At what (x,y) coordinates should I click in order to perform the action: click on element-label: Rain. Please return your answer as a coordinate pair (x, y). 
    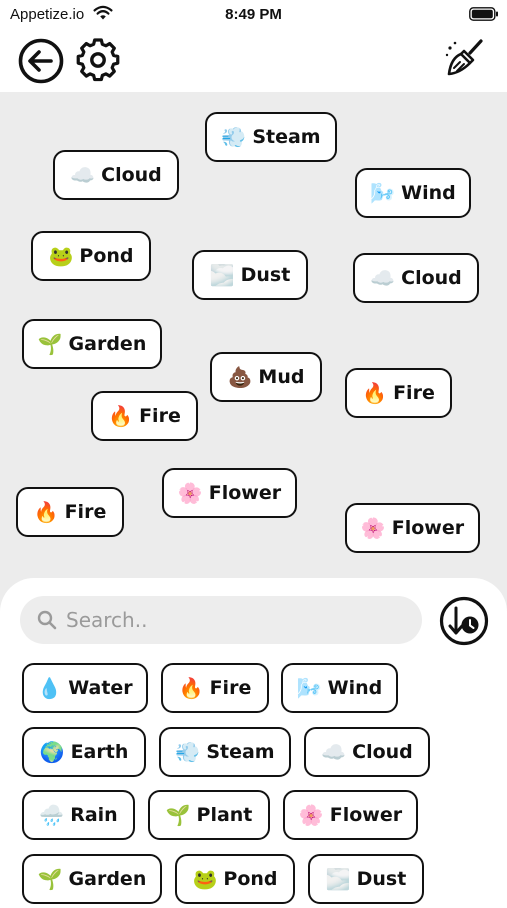
    Looking at the image, I should click on (94, 815).